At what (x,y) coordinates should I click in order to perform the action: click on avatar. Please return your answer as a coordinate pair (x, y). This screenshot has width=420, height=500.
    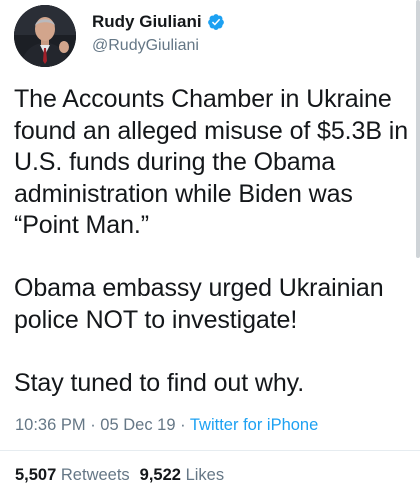
    Looking at the image, I should click on (45, 36).